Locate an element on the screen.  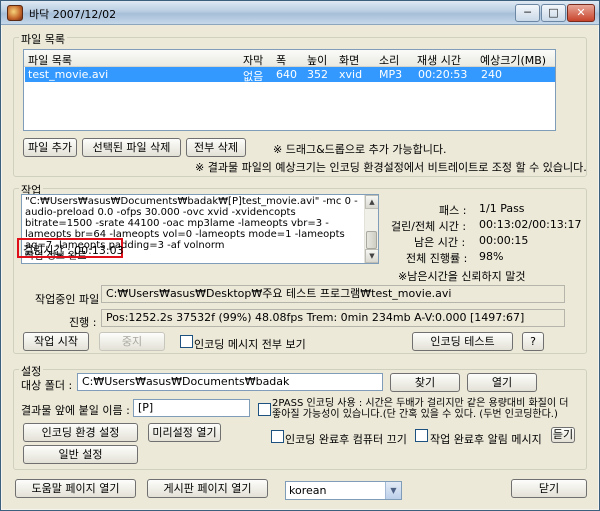
remaining-value: 00:00:15 is located at coordinates (504, 240).